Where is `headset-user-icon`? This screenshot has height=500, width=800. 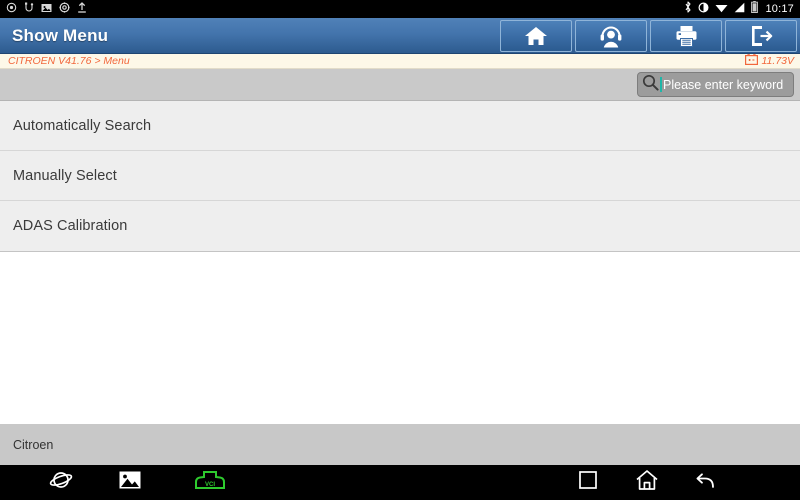 headset-user-icon is located at coordinates (611, 36).